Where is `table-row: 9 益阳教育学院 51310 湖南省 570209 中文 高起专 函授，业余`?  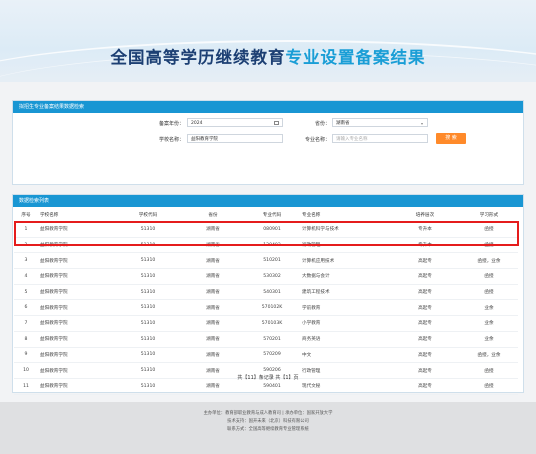
table-row: 9 益阳教育学院 51310 湖南省 570209 中文 高起专 函授，业余 is located at coordinates (266, 355).